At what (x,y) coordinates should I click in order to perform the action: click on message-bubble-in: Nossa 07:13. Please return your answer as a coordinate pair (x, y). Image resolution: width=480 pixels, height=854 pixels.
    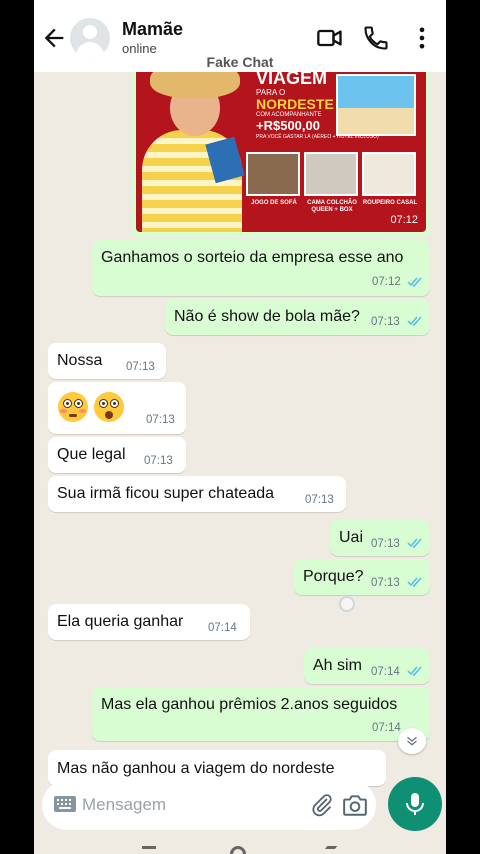
    Looking at the image, I should click on (107, 361).